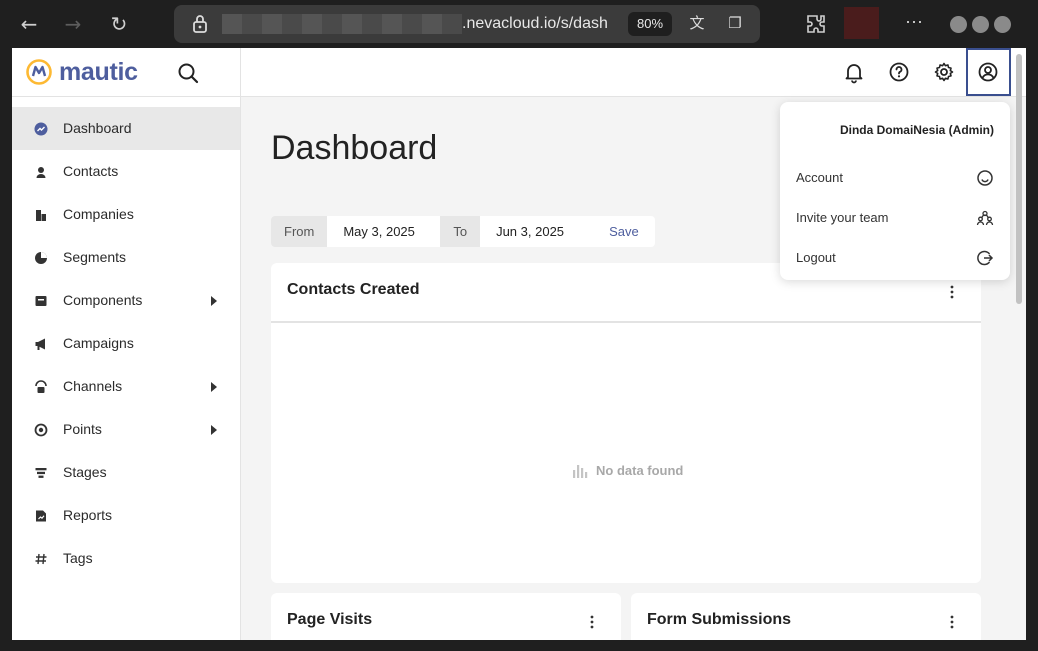  I want to click on url-text: .nevacloud.io/s/dash, so click(540, 24).